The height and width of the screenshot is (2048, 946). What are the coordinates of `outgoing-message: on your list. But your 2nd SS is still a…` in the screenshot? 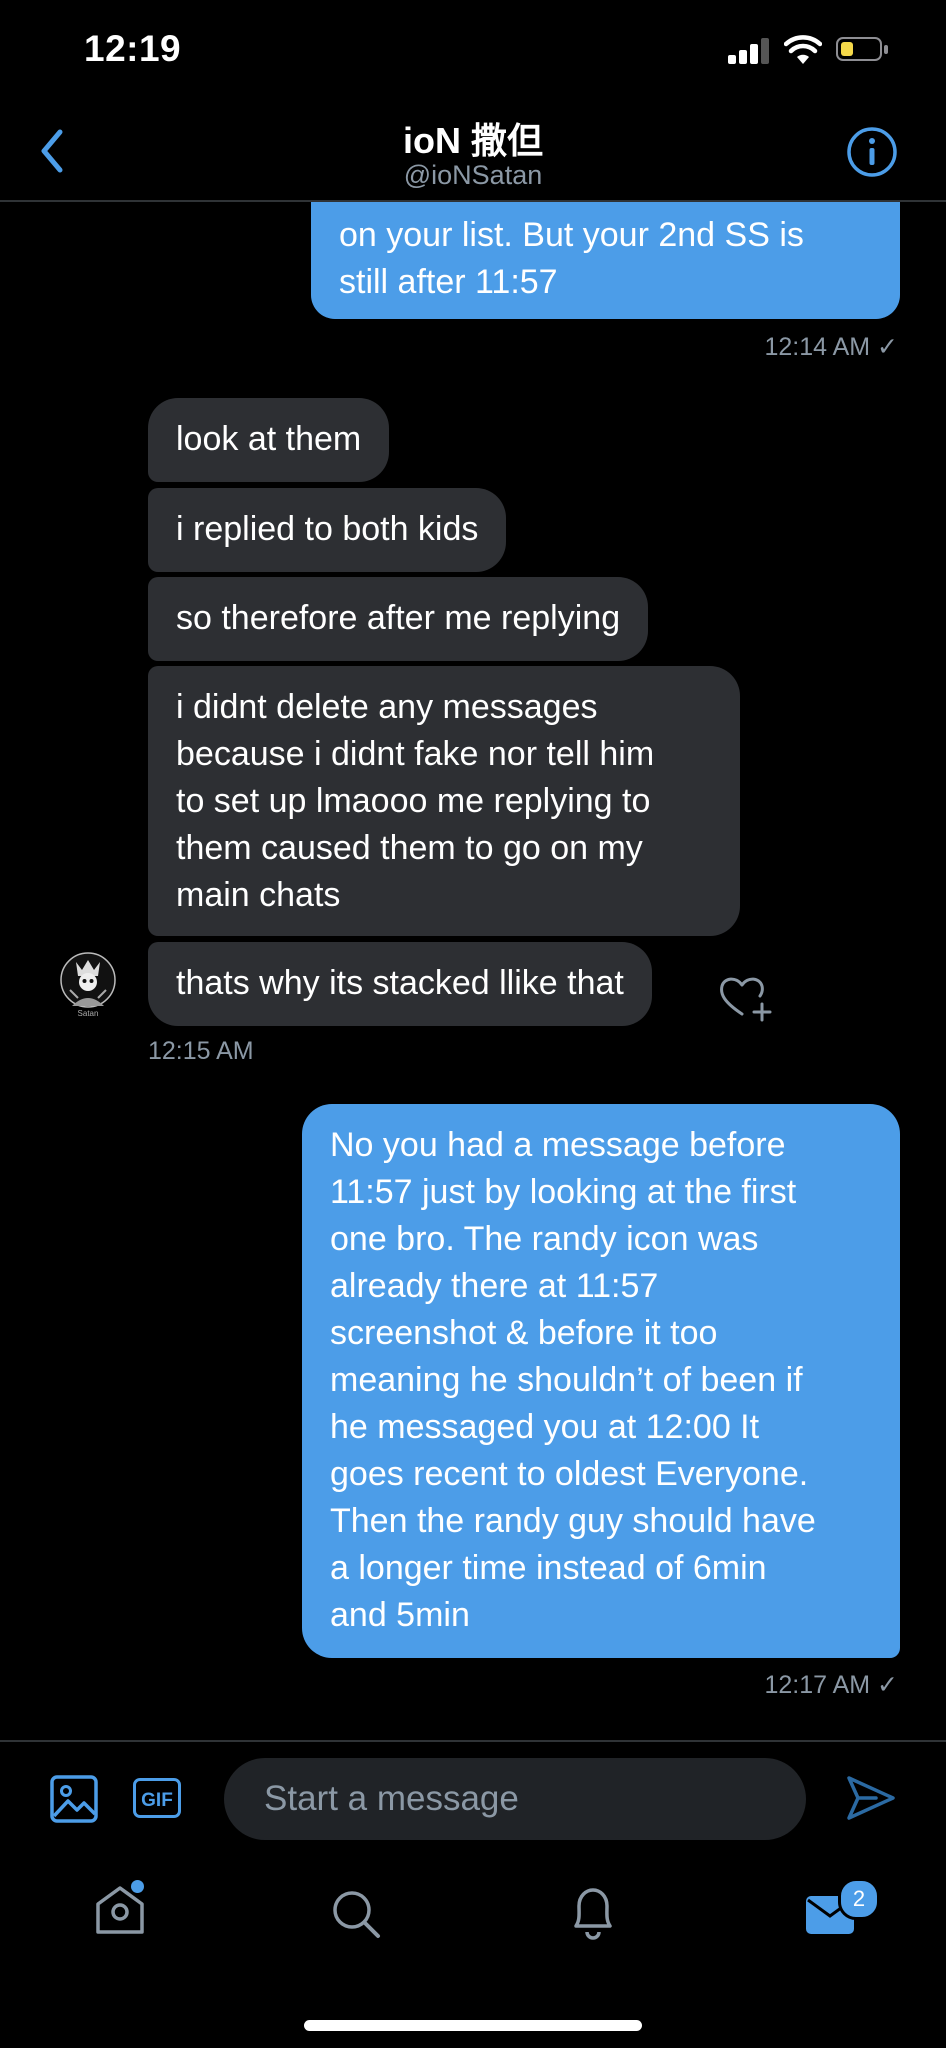 It's located at (605, 260).